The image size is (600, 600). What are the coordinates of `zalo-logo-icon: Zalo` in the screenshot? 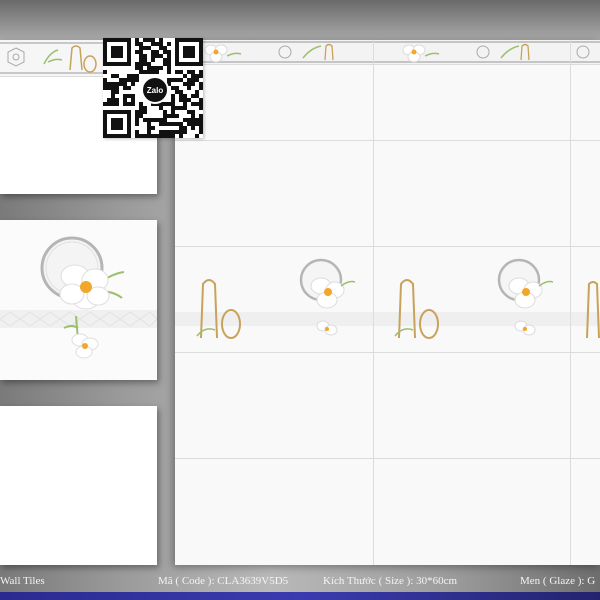 It's located at (155, 90).